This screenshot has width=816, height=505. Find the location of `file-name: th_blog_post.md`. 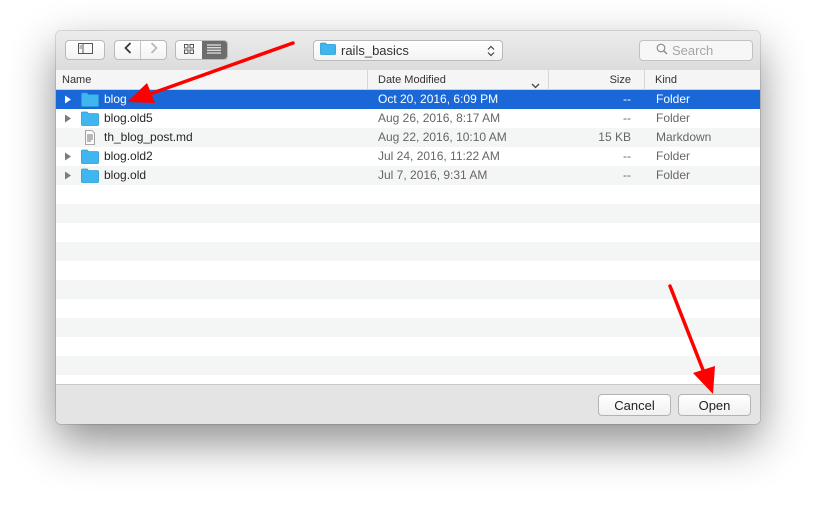

file-name: th_blog_post.md is located at coordinates (148, 137).